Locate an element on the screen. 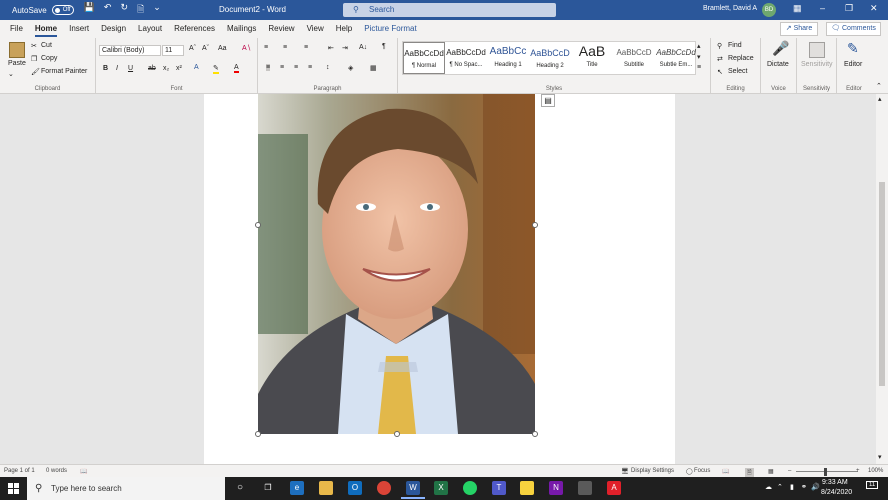  editor-icon: ✎ is located at coordinates (853, 48).